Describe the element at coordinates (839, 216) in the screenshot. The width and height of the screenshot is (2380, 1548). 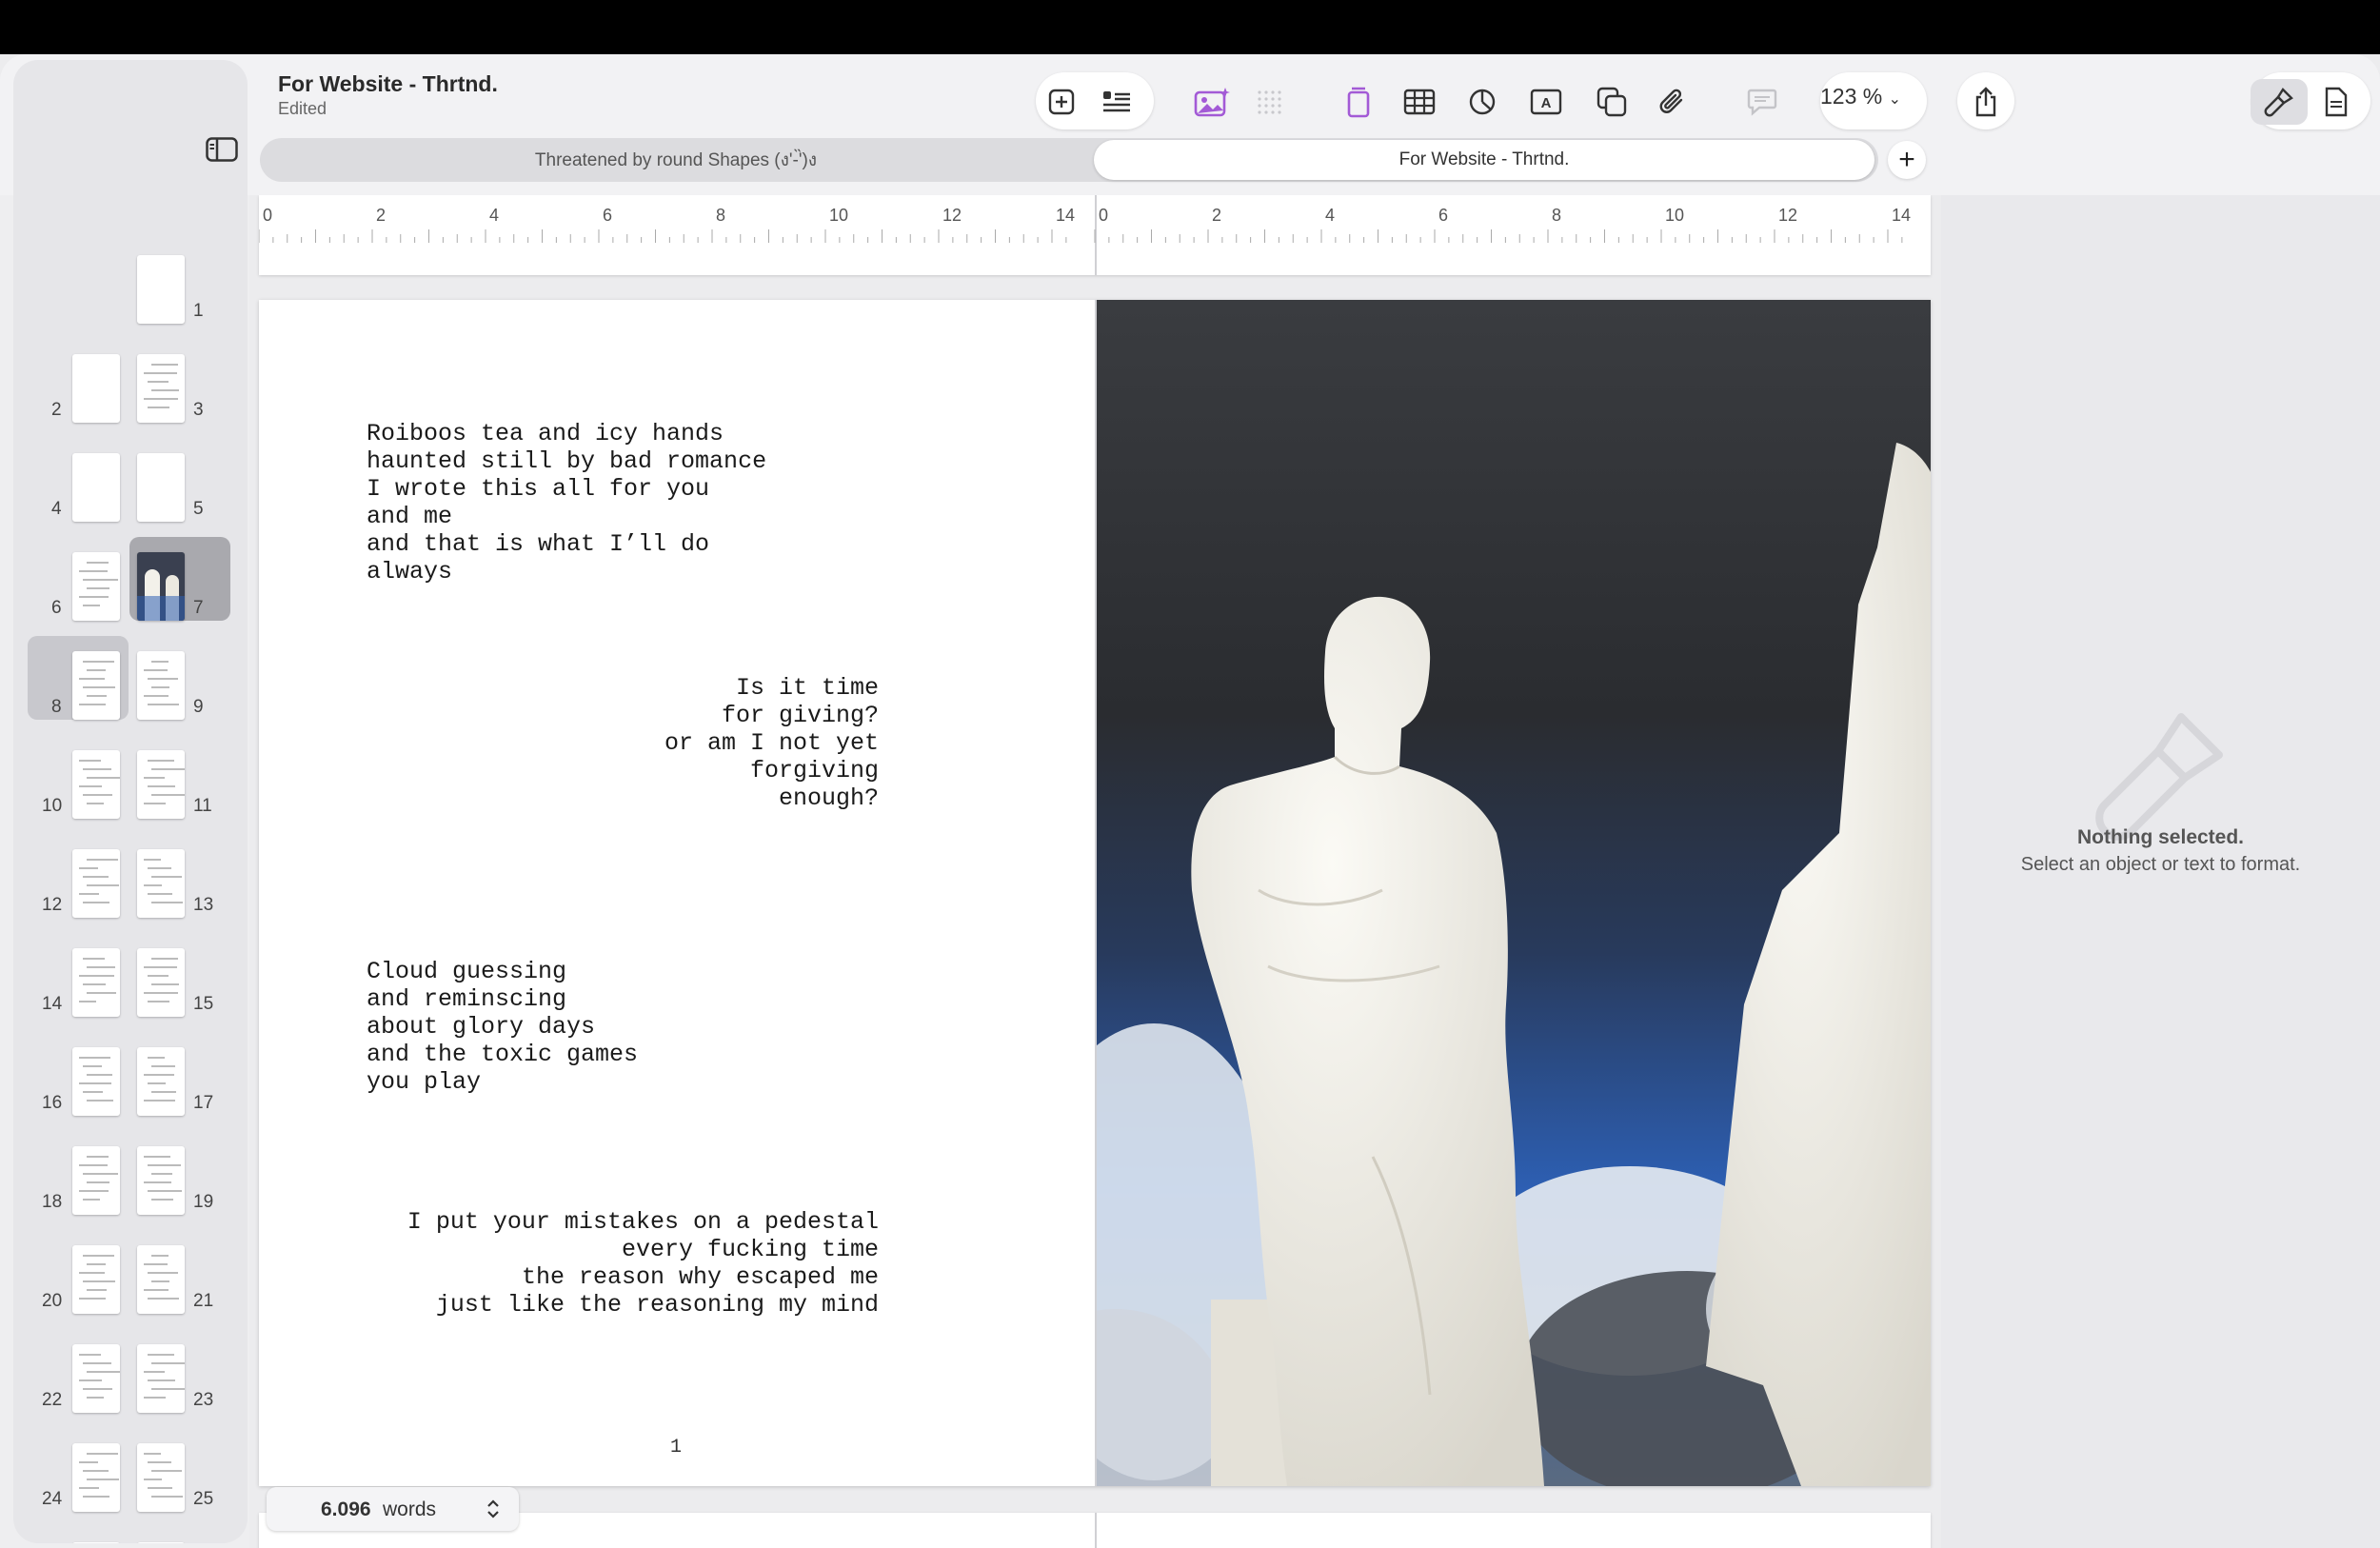
I see `ruler-label: 10` at that location.